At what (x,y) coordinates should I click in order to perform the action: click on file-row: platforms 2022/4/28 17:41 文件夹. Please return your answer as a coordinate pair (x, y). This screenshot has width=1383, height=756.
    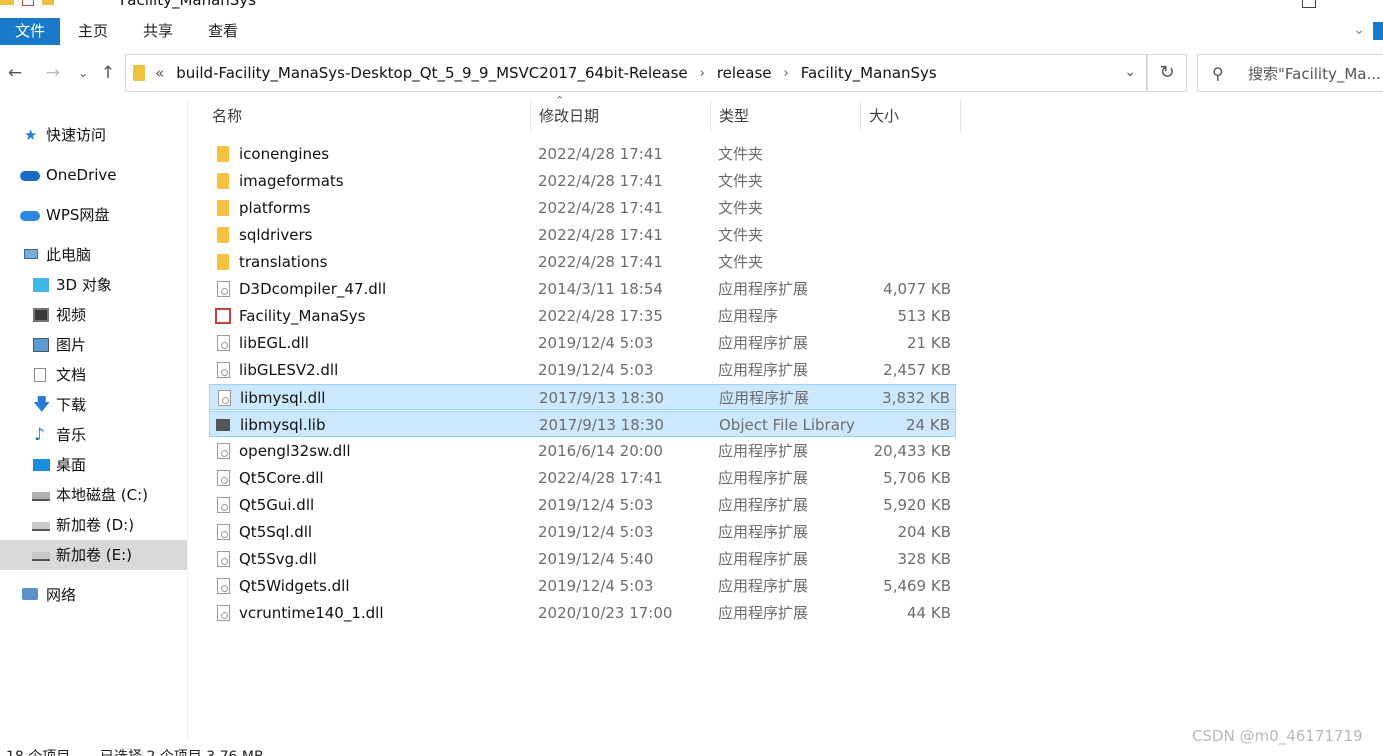
    Looking at the image, I should click on (582, 208).